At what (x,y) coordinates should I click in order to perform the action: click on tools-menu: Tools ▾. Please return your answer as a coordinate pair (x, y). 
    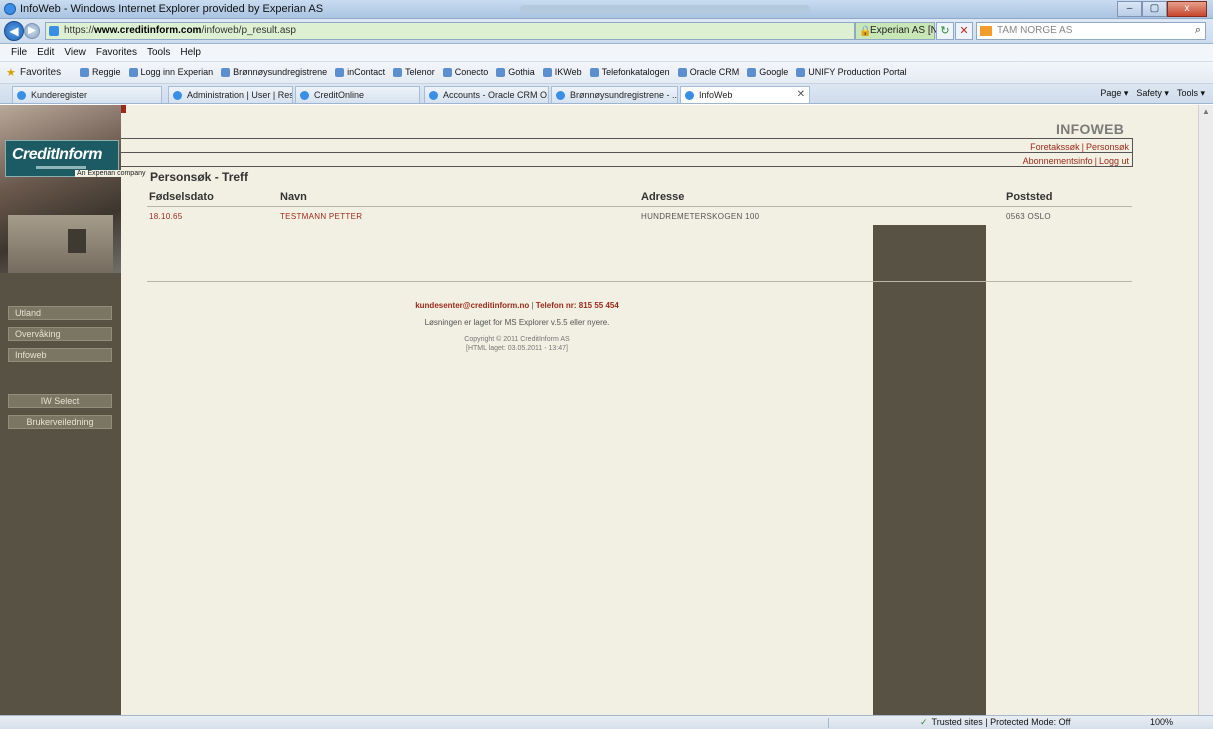
    Looking at the image, I should click on (1191, 93).